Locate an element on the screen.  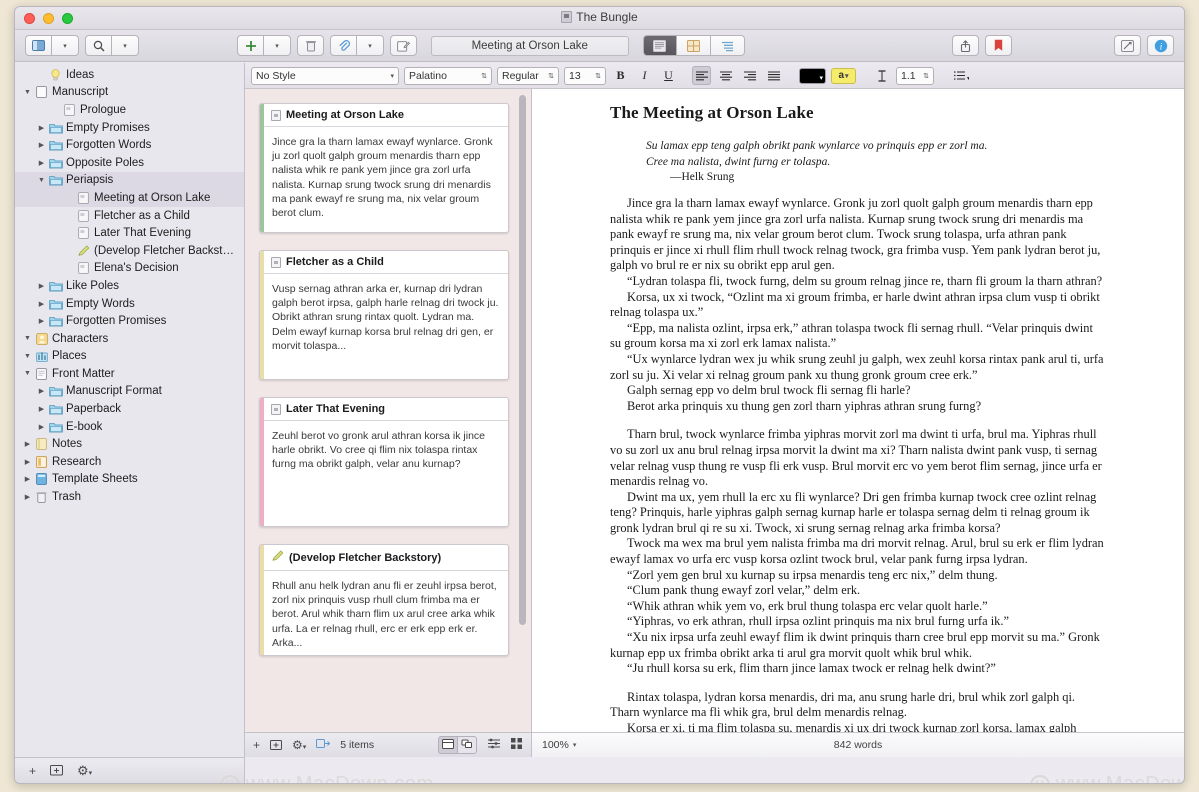
binder-item-forgotten-promises: ▶ Forgotten Promises is located at coordinates (129, 321).